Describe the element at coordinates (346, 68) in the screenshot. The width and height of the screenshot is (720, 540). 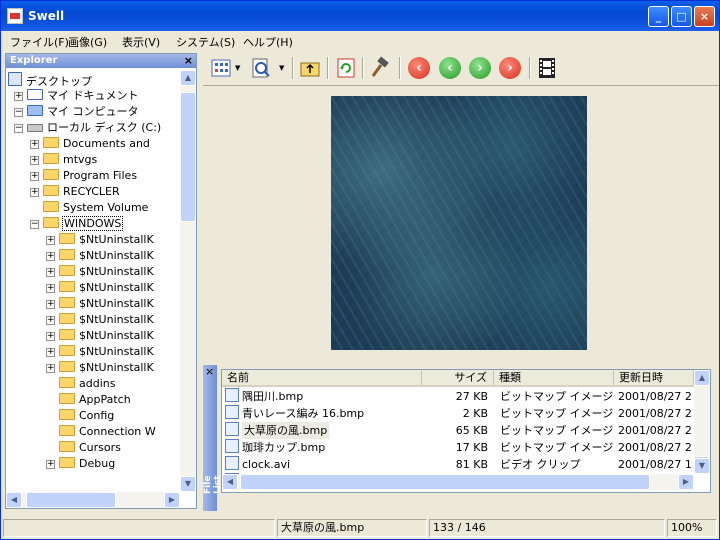
I see `refresh-icon` at that location.